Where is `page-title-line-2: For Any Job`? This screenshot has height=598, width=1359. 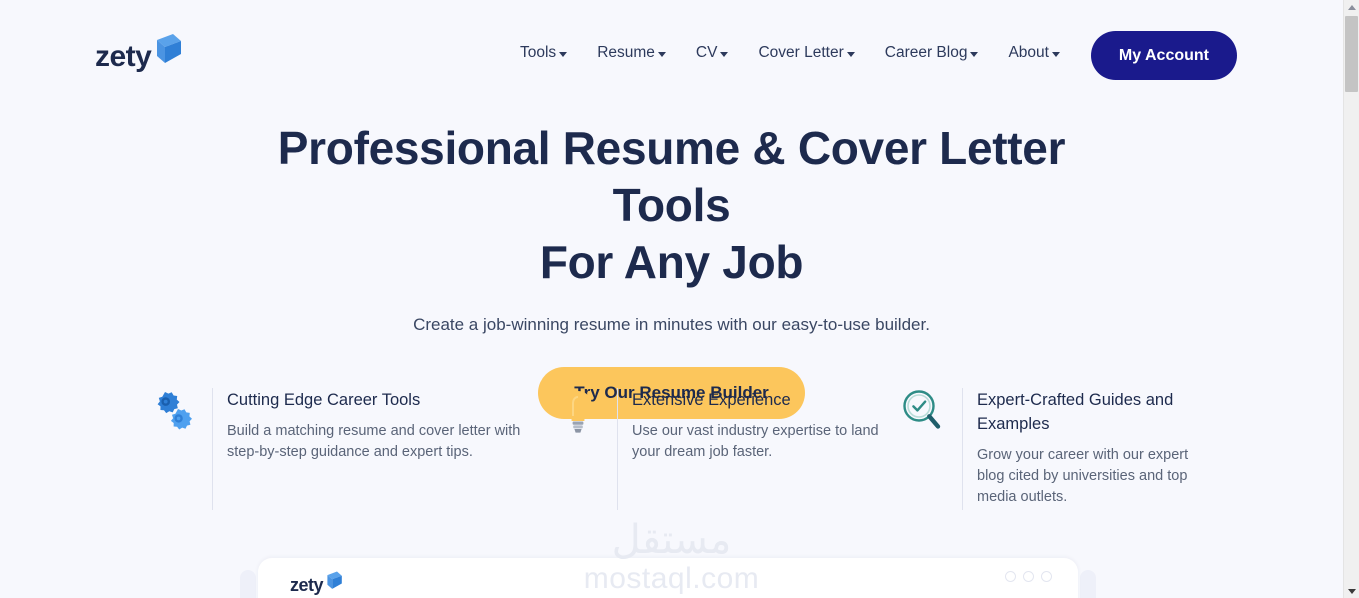
page-title-line-2: For Any Job is located at coordinates (671, 262).